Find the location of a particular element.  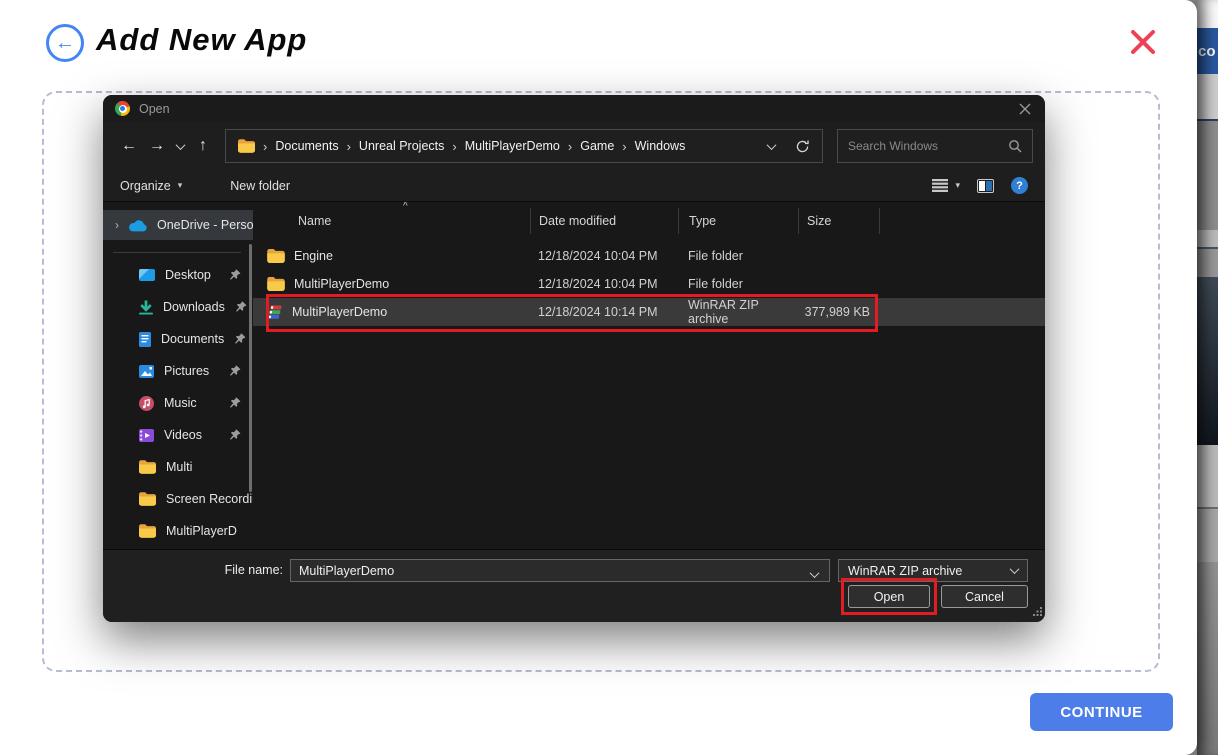

nav-back-icon: ← is located at coordinates (129, 146).